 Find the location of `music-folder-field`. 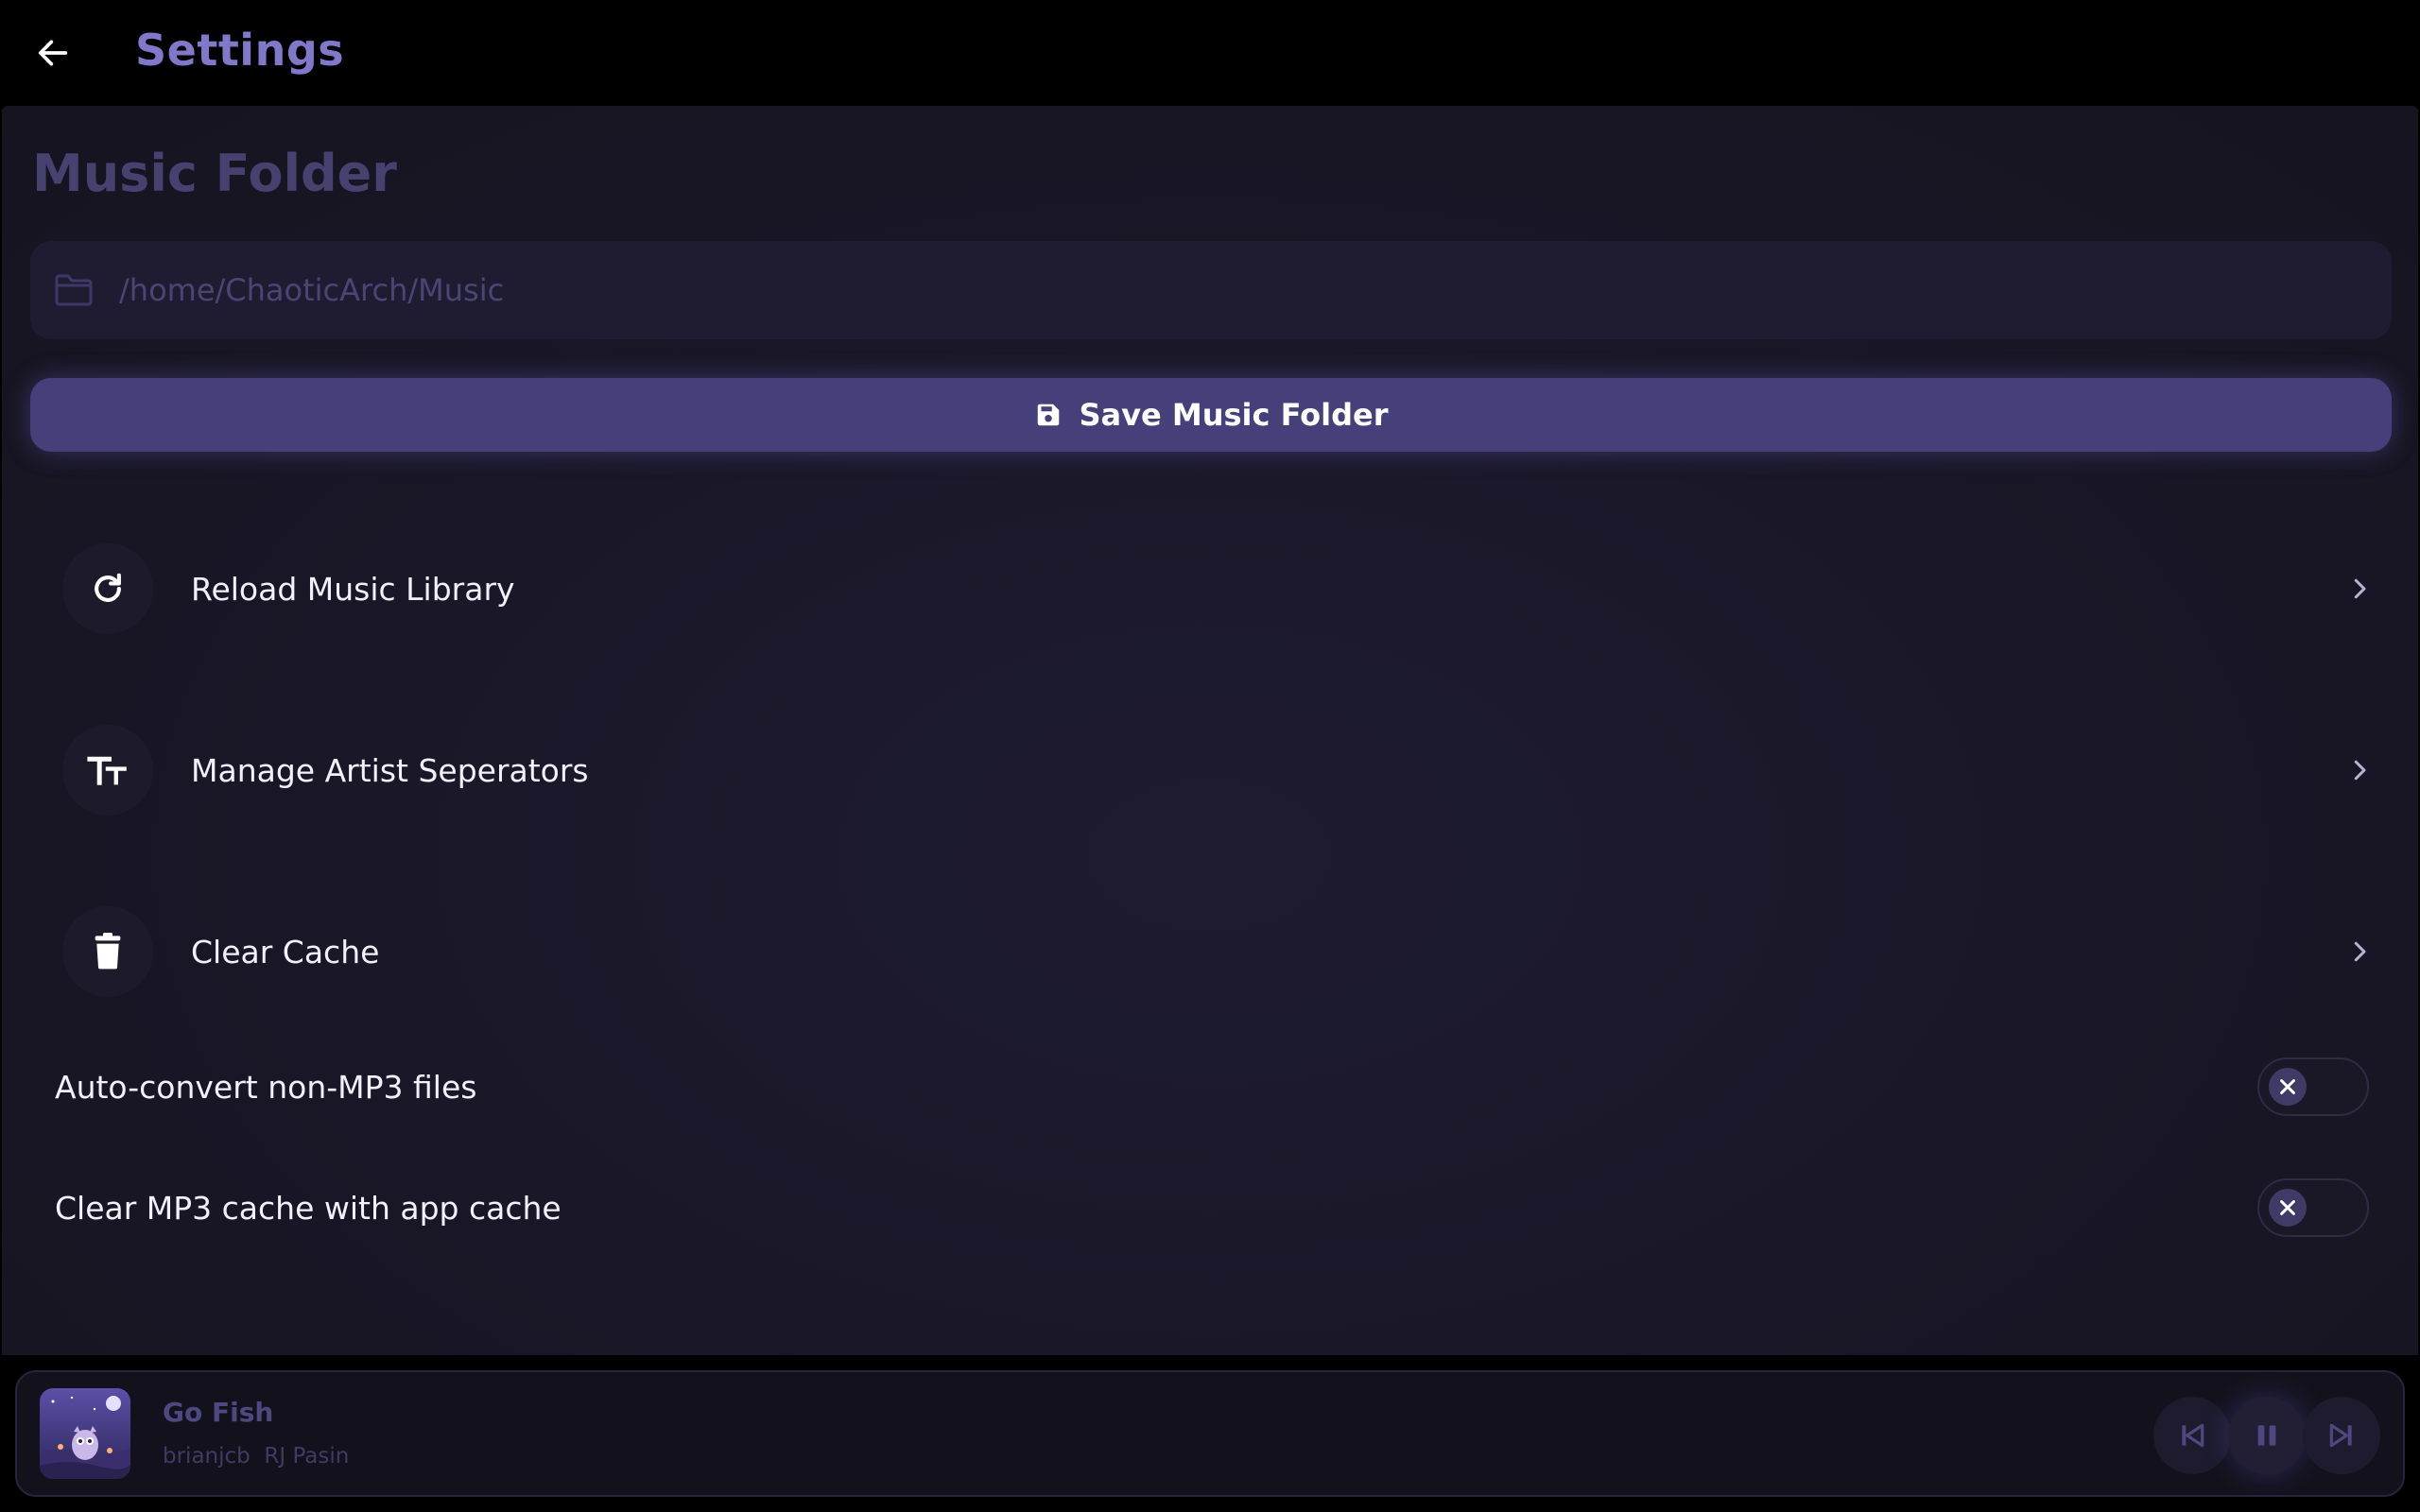

music-folder-field is located at coordinates (1211, 290).